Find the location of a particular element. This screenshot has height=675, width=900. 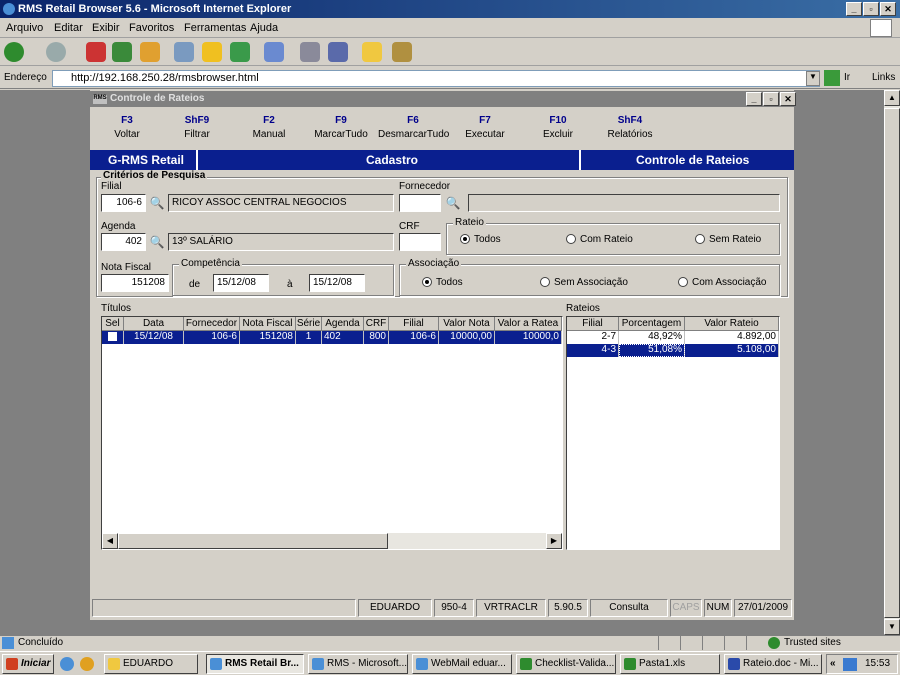

edit-icon is located at coordinates (338, 52).